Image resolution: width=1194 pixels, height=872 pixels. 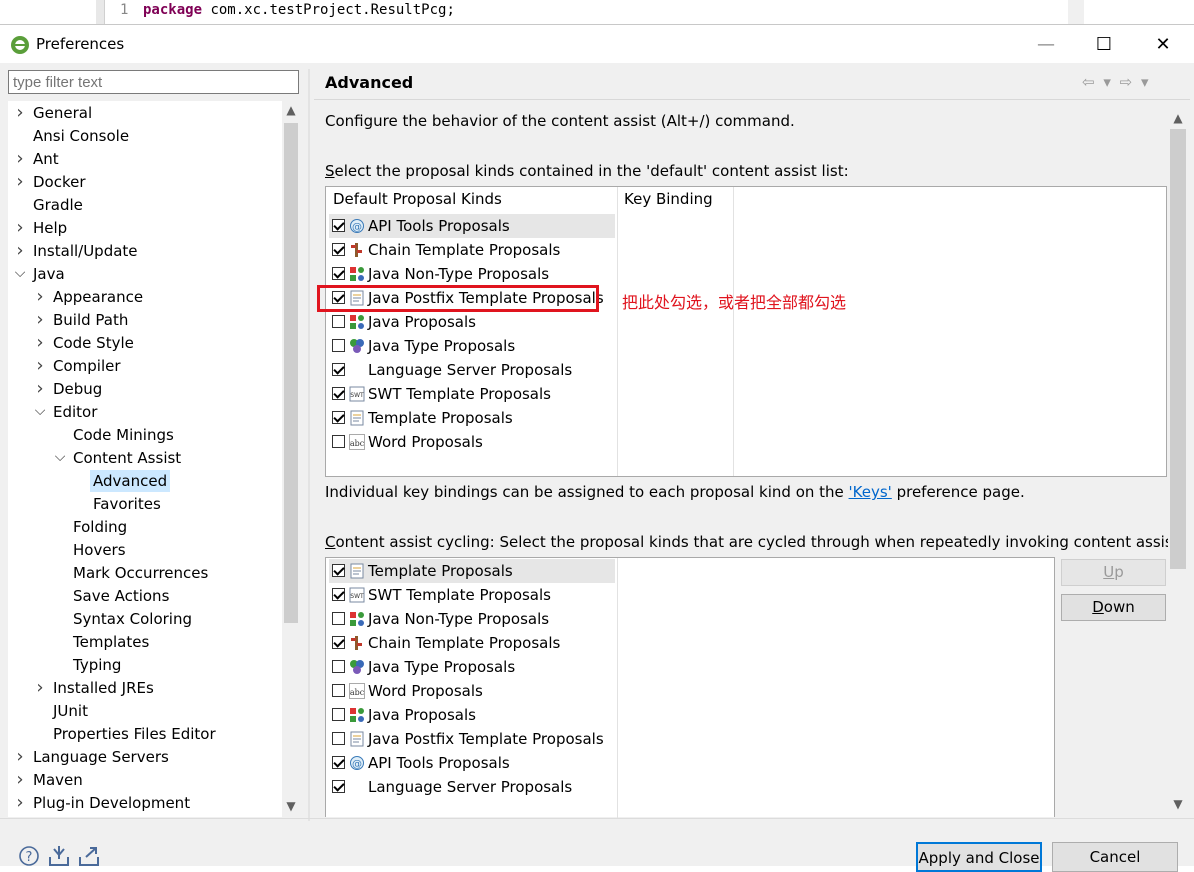 What do you see at coordinates (1163, 44) in the screenshot?
I see `close-button: ✕` at bounding box center [1163, 44].